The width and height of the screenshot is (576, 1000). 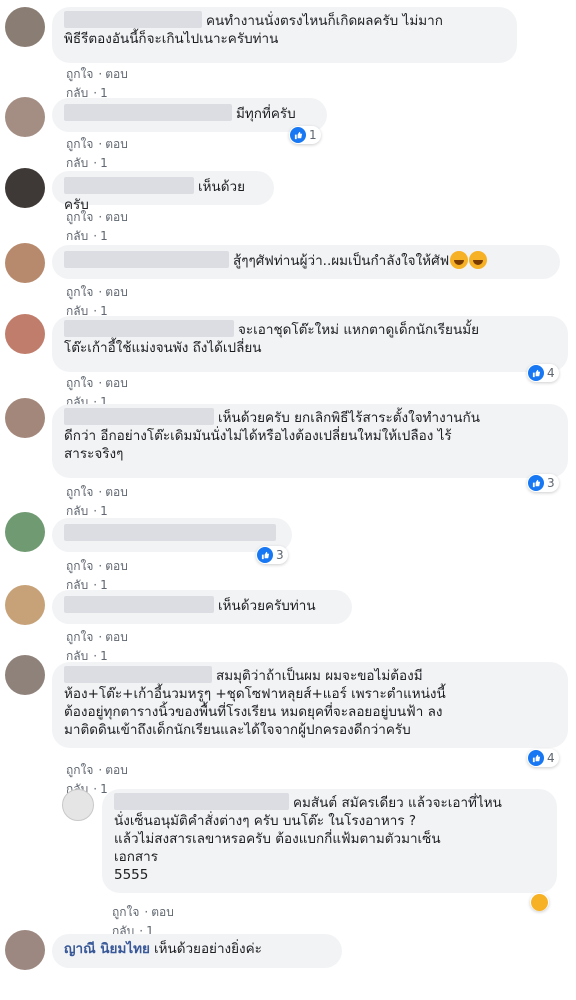 I want to click on comment-text: สู้ๆๆศัฟท่านผู้ว่า..ผมเป็นกำลังใจให้ศัฟ, so click(x=341, y=261).